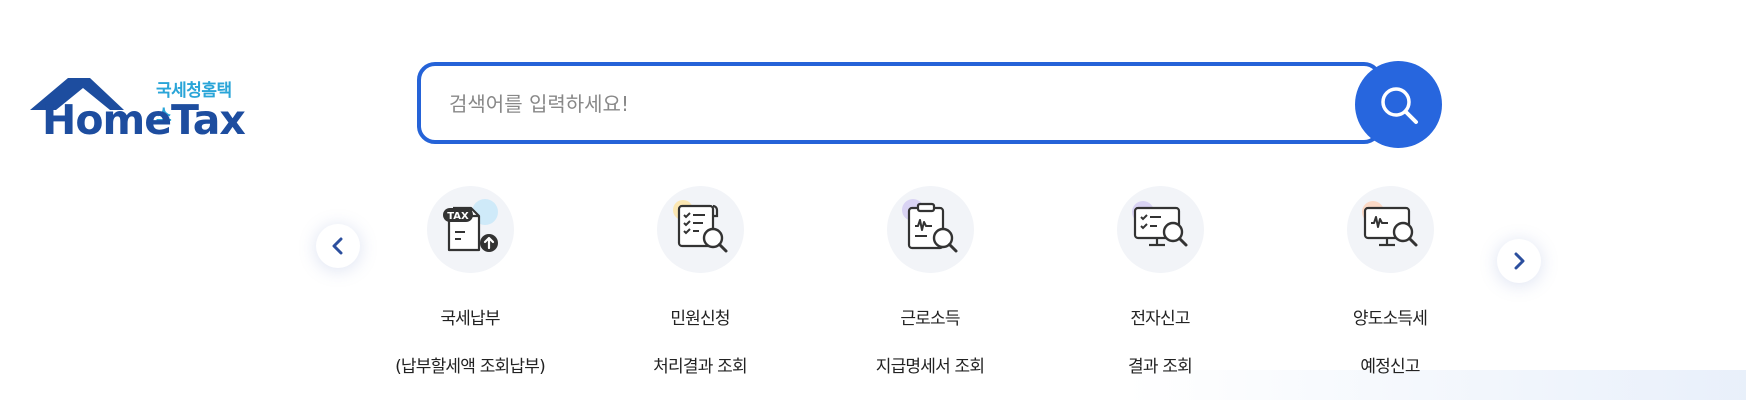 Image resolution: width=1746 pixels, height=403 pixels. What do you see at coordinates (700, 229) in the screenshot?
I see `document-search-icon` at bounding box center [700, 229].